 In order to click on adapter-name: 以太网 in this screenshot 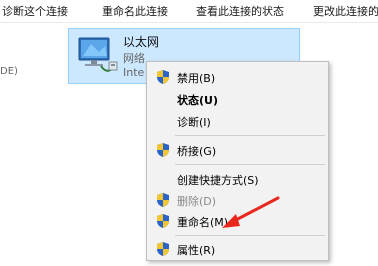, I will do `click(141, 42)`.